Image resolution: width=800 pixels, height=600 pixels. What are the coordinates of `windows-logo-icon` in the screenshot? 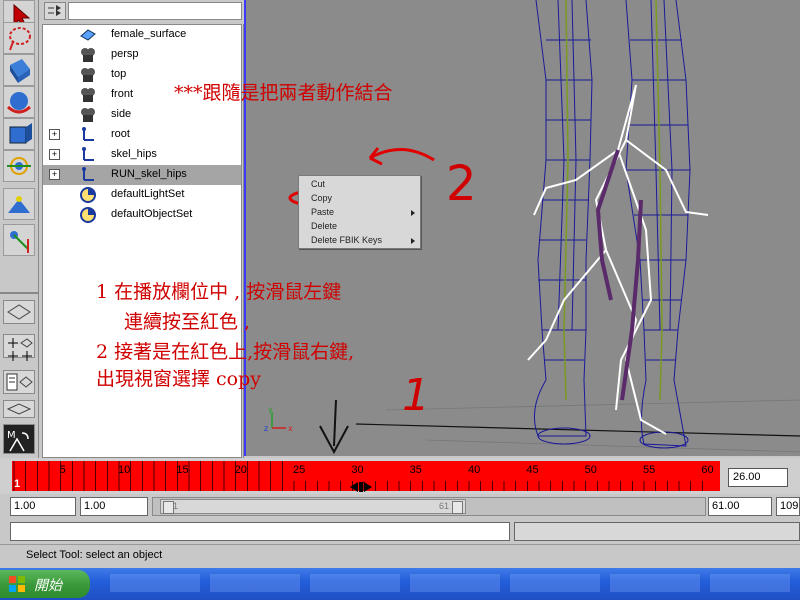 It's located at (17, 584).